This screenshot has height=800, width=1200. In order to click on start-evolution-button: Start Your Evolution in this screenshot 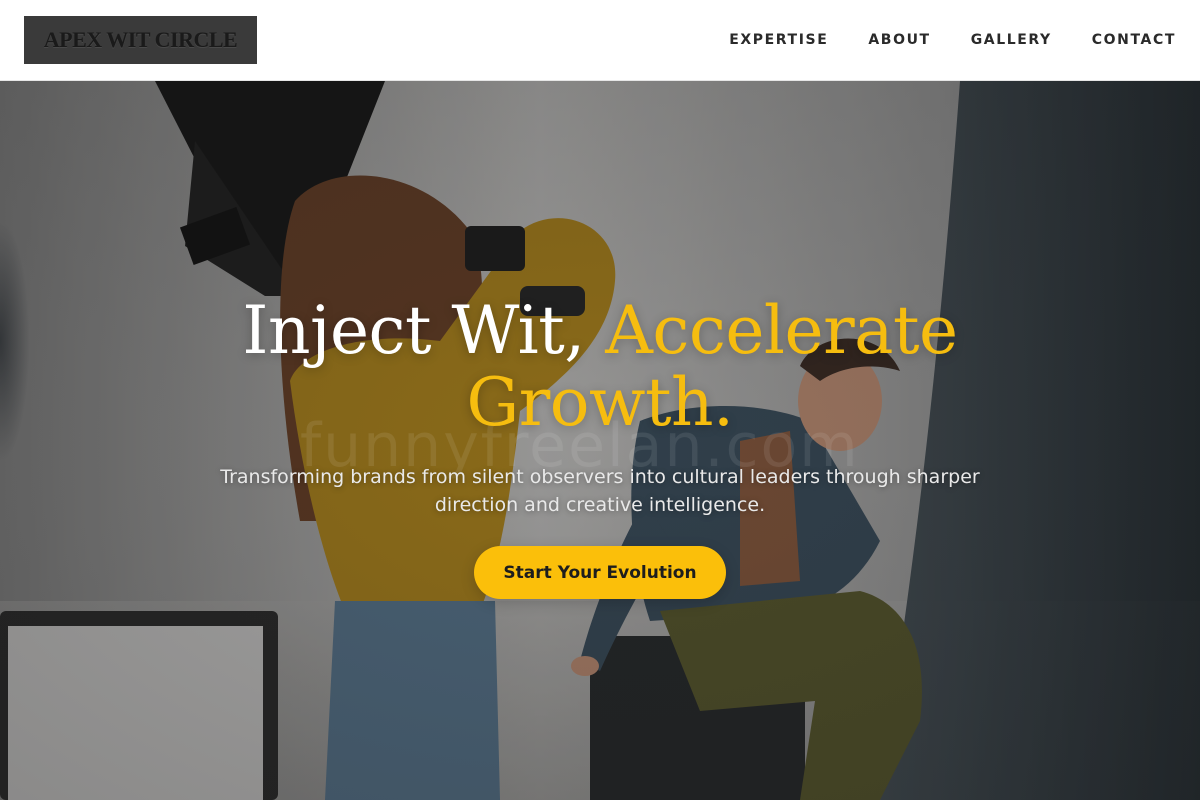, I will do `click(600, 572)`.